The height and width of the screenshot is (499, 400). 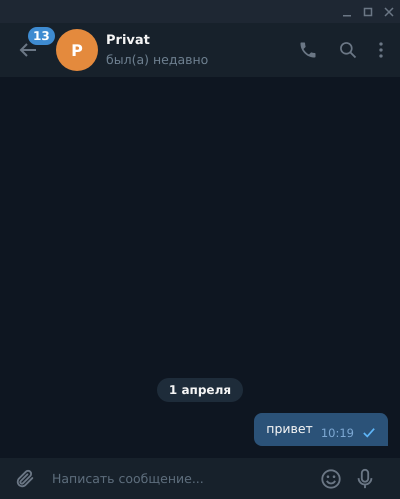 What do you see at coordinates (381, 50) in the screenshot?
I see `more-icon` at bounding box center [381, 50].